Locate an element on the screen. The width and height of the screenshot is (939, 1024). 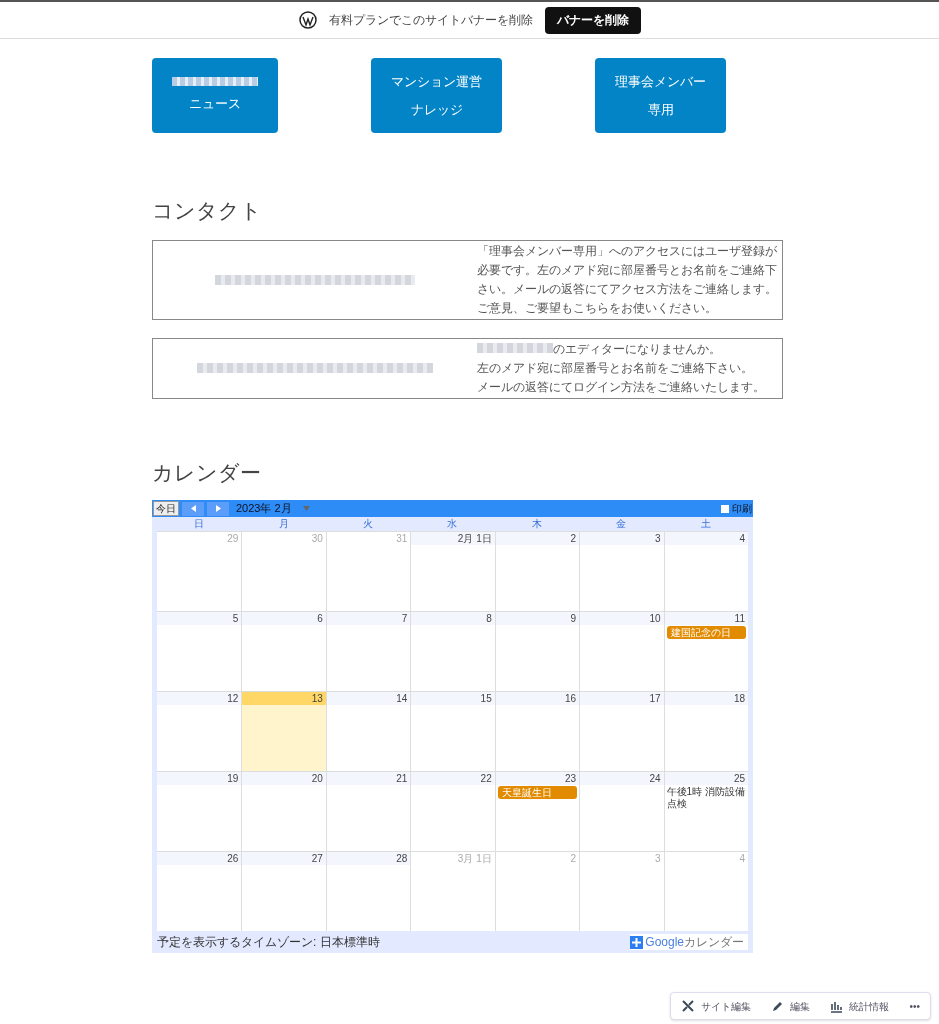
day-cell: 2 is located at coordinates (537, 571).